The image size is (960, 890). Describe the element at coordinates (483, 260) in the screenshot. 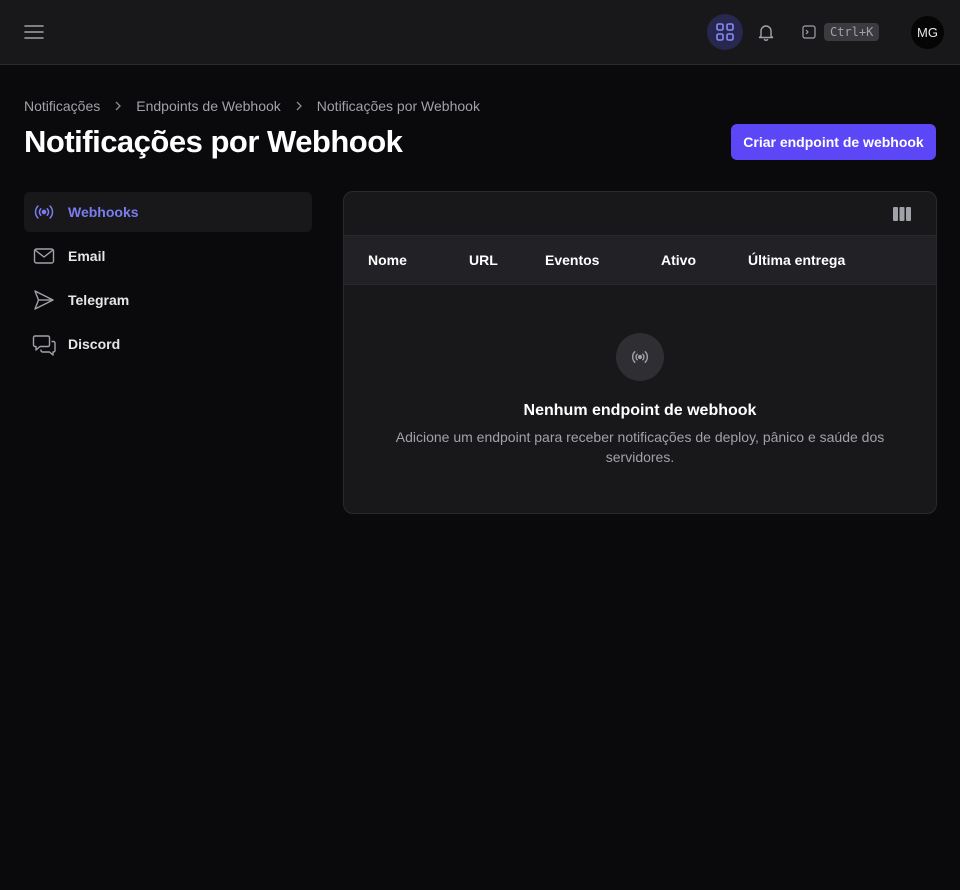

I see `column-header-url: URL` at that location.